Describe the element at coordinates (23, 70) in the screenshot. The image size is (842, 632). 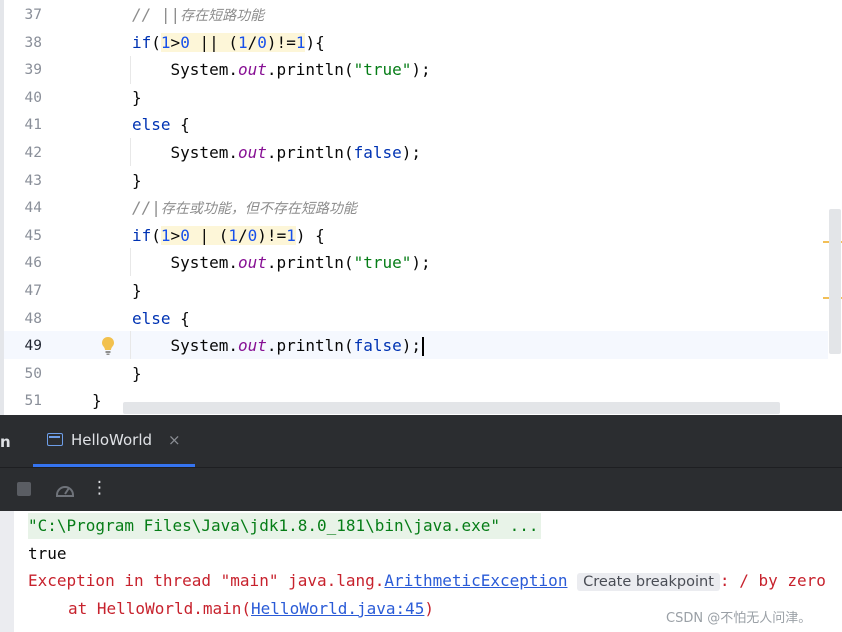
I see `line-number: 39` at that location.